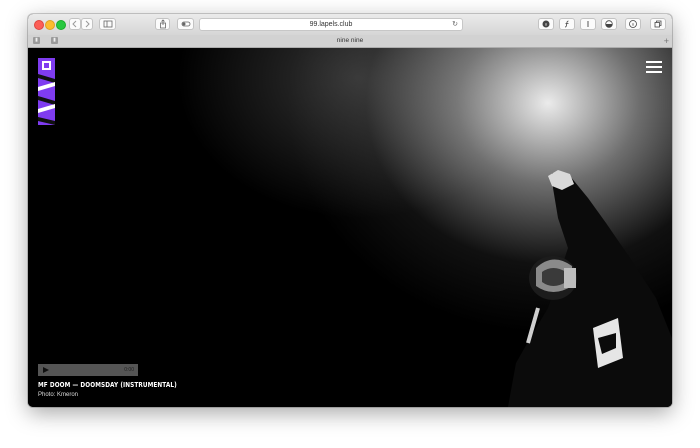 This screenshot has width=700, height=448. What do you see at coordinates (58, 395) in the screenshot?
I see `photo-credit: Photo: Kmeron` at bounding box center [58, 395].